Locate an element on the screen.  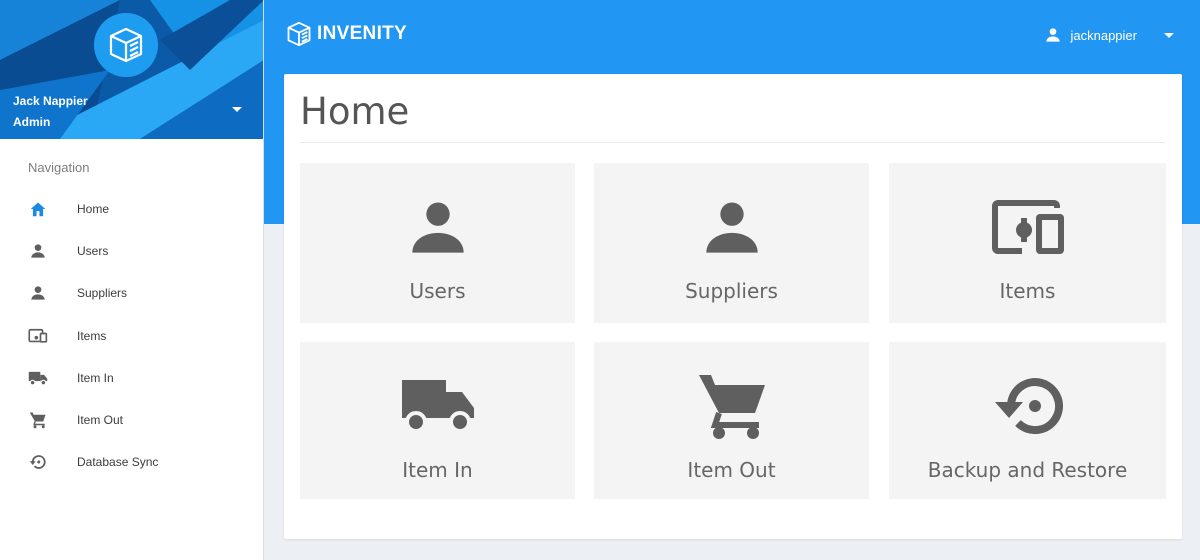
tile-label: Users is located at coordinates (437, 291).